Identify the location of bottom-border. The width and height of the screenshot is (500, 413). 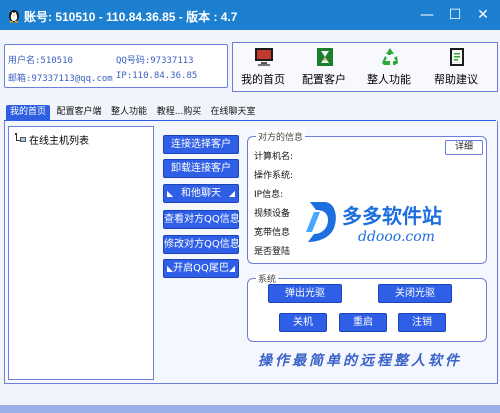
(250, 409).